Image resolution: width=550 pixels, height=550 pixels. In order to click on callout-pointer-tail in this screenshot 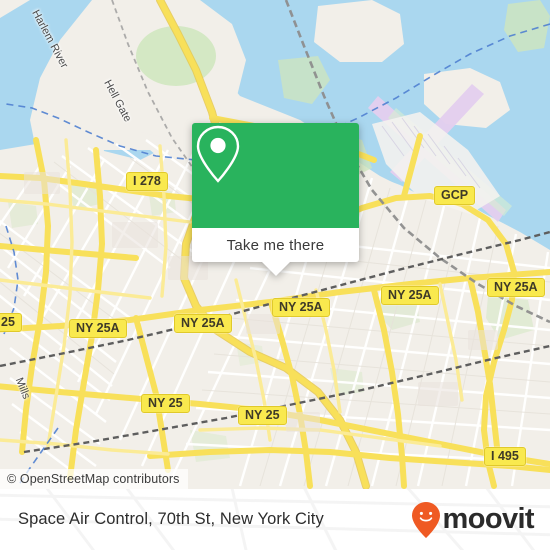, I will do `click(275, 269)`.